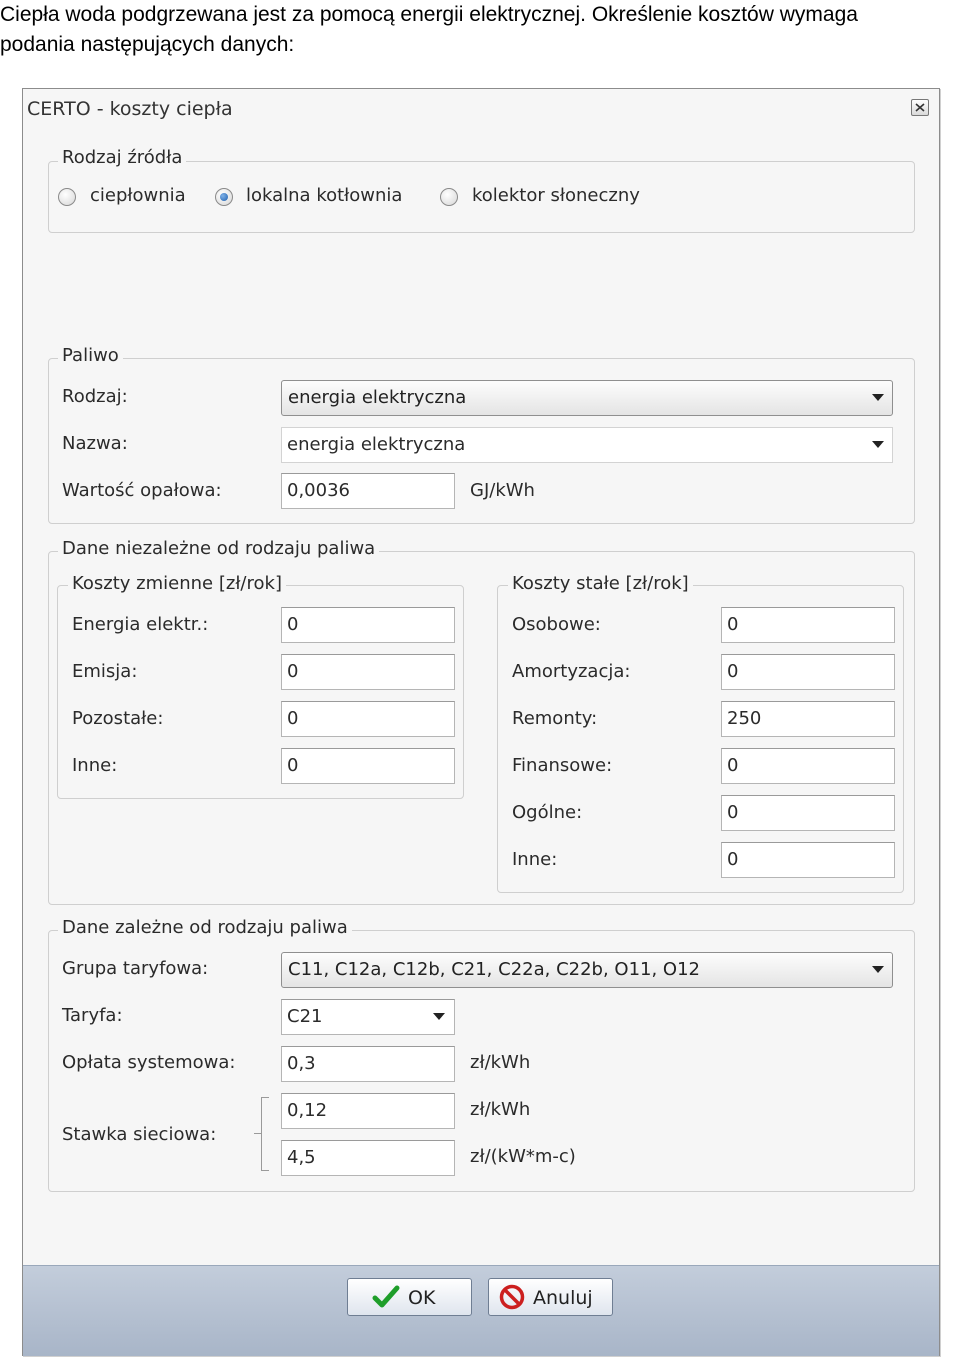  What do you see at coordinates (257, 1133) in the screenshot?
I see `network-rate-bracket-tick` at bounding box center [257, 1133].